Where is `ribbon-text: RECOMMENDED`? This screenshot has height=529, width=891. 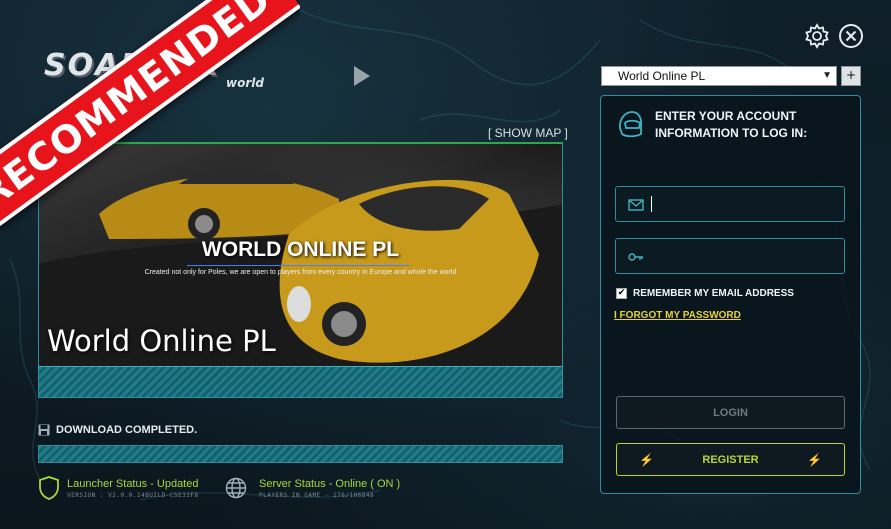 ribbon-text: RECOMMENDED is located at coordinates (140, 109).